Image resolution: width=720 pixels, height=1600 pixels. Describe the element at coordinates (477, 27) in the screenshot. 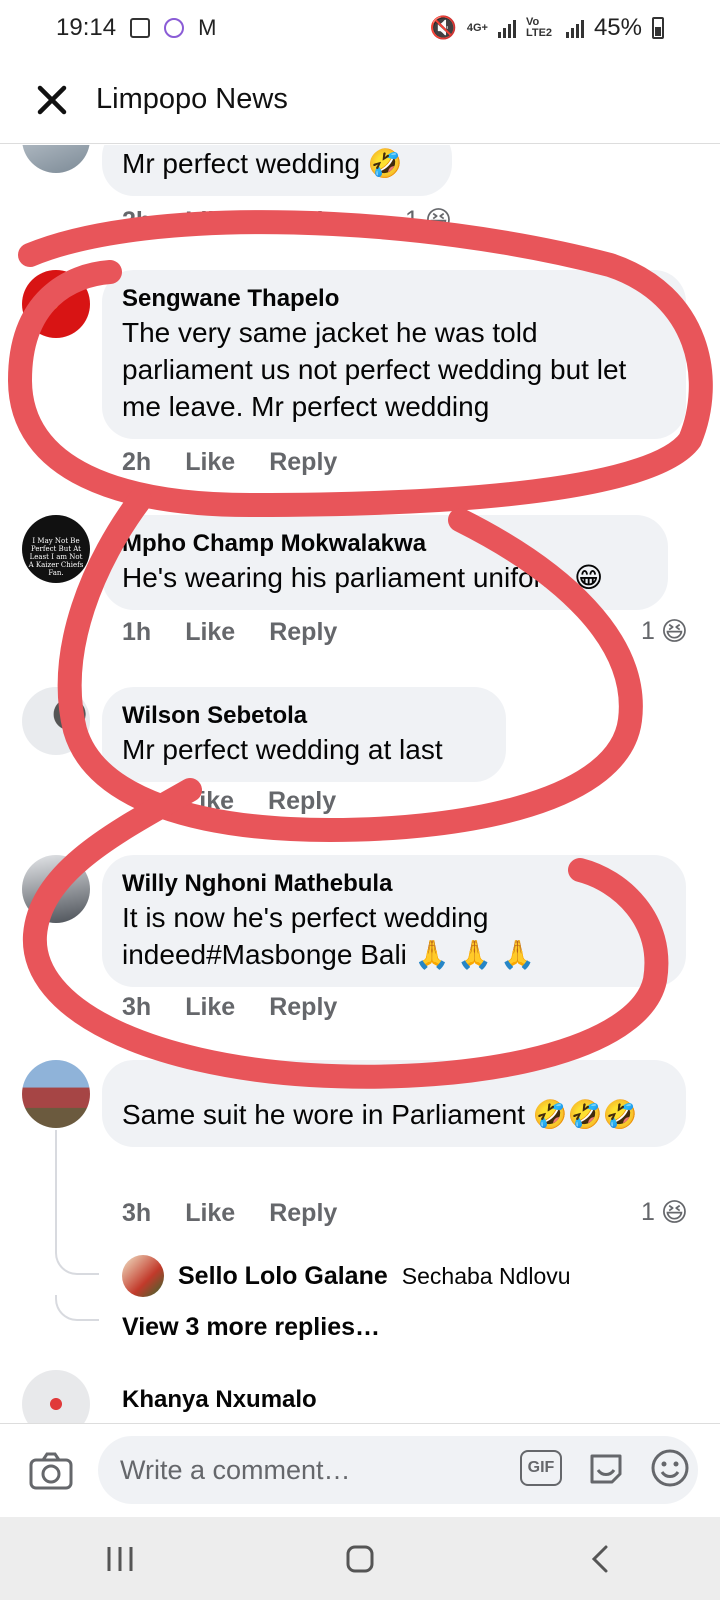

I see `network-type: 4G+` at that location.